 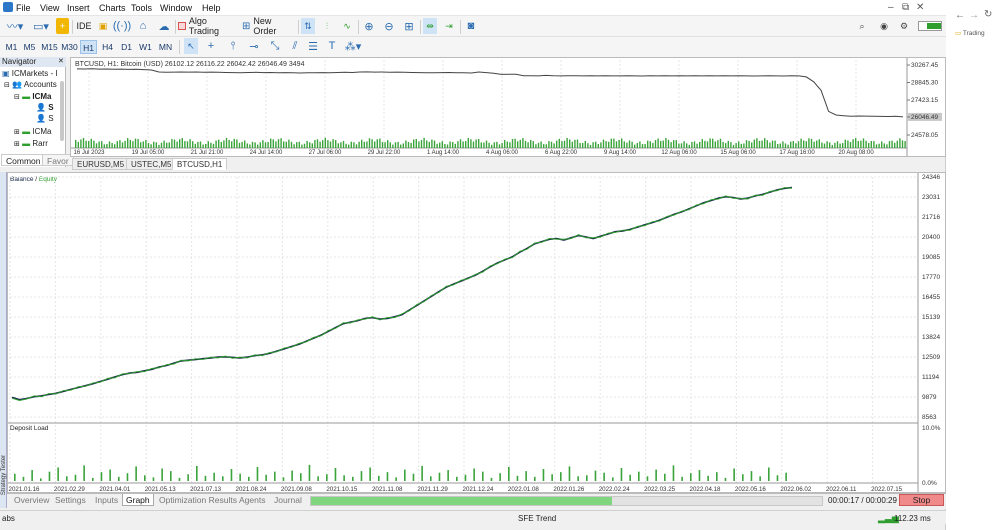 I want to click on timeframe-m1: M1, so click(x=11, y=47).